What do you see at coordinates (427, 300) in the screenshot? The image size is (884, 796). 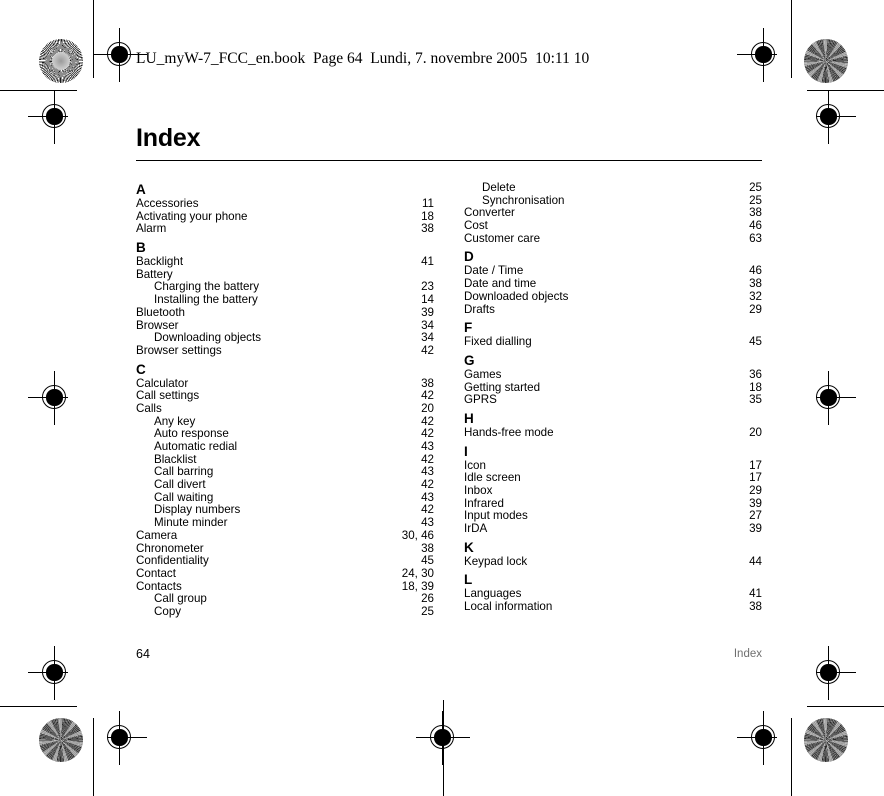 I see `index-entry-pages: 14` at bounding box center [427, 300].